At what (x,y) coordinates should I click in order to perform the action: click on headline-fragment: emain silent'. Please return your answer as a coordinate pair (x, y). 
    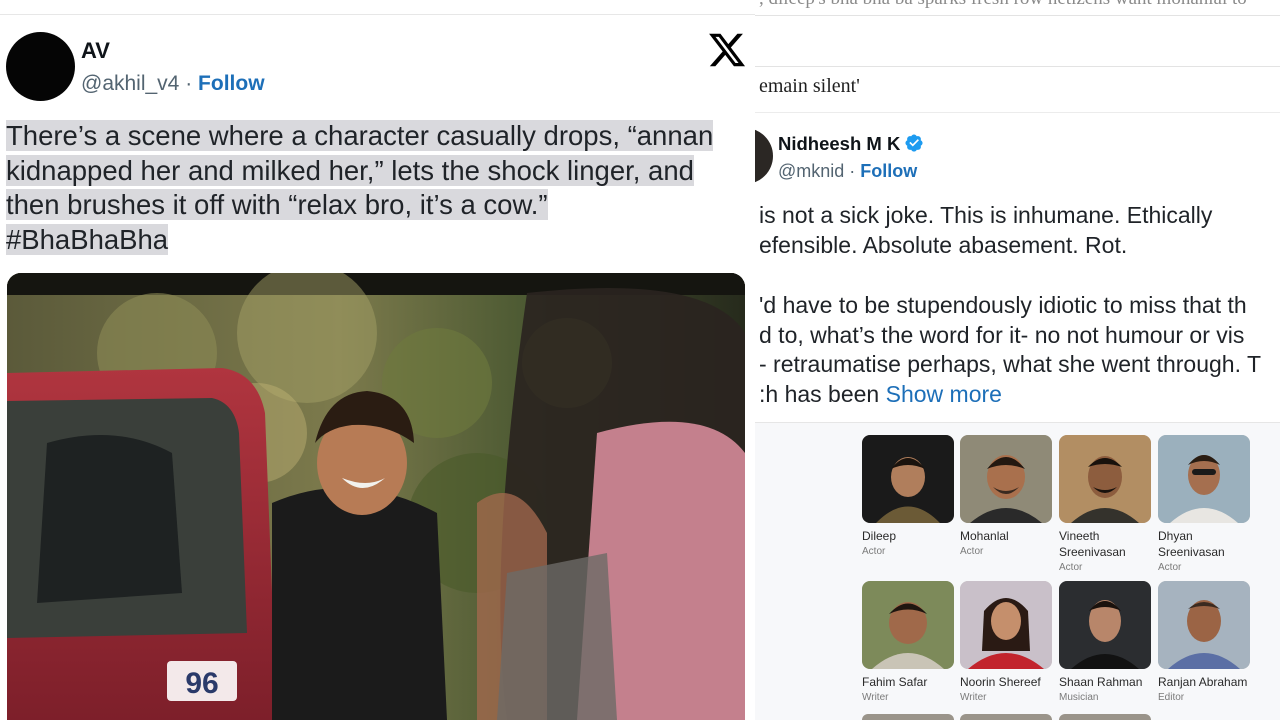
    Looking at the image, I should click on (809, 86).